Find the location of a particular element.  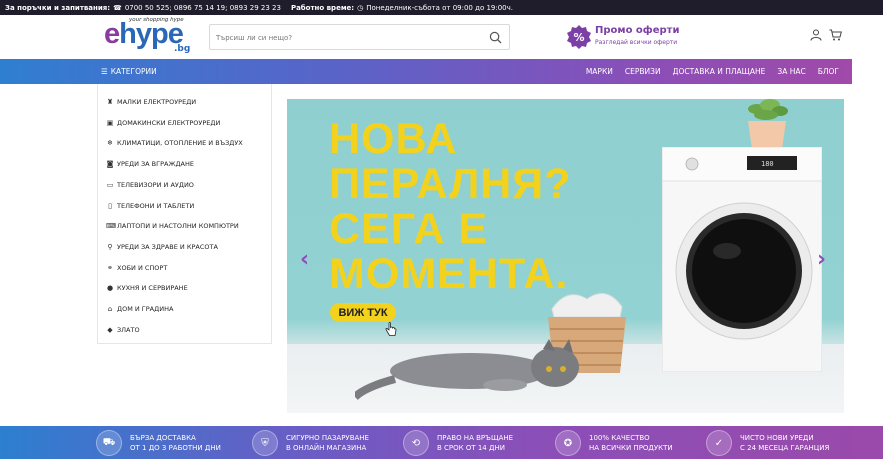

sidebar-item-hobby-sport: ⚭ ХОБИ И СПОРТ is located at coordinates (136, 268).